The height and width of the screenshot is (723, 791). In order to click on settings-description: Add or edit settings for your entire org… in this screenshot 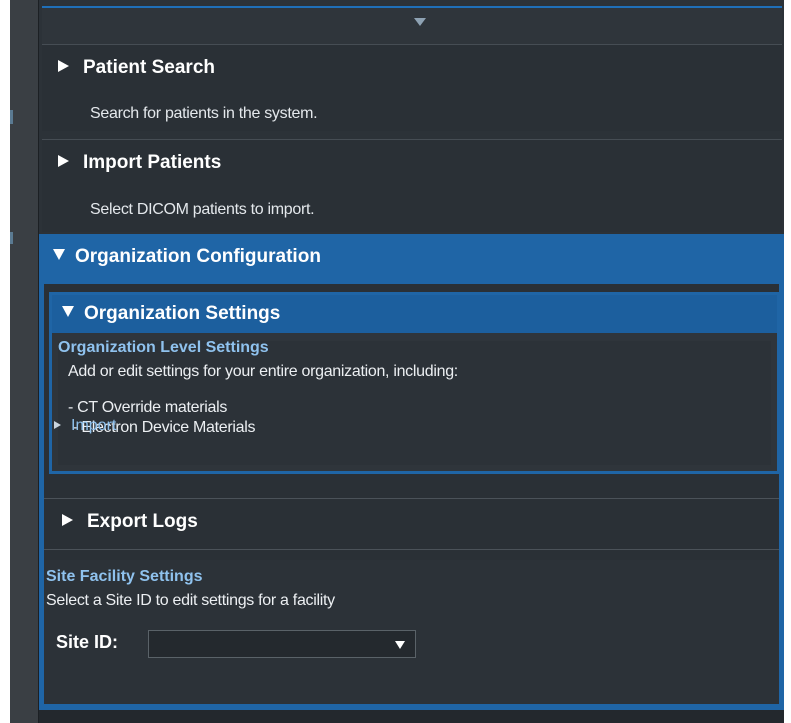, I will do `click(263, 371)`.